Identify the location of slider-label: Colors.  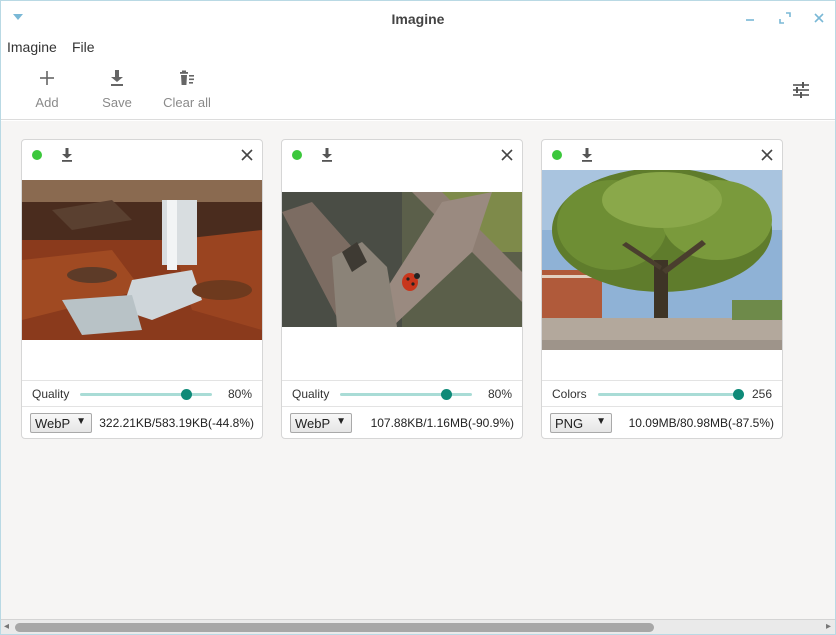
(569, 394).